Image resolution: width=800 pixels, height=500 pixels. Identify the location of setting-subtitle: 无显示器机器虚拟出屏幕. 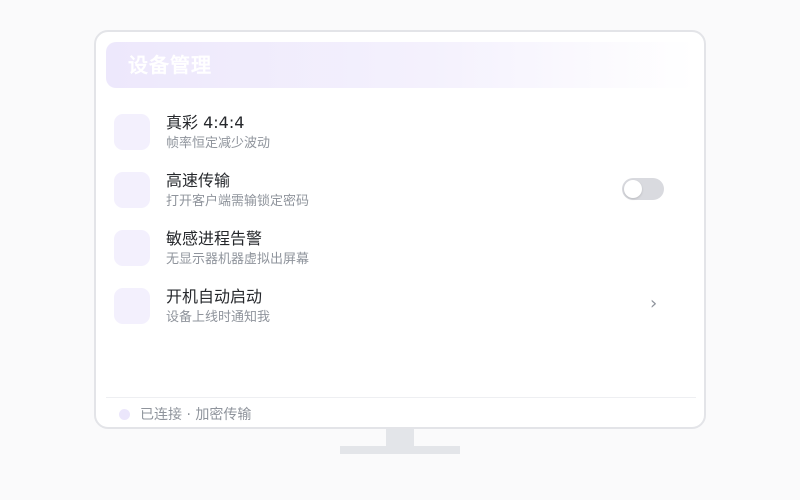
(238, 259).